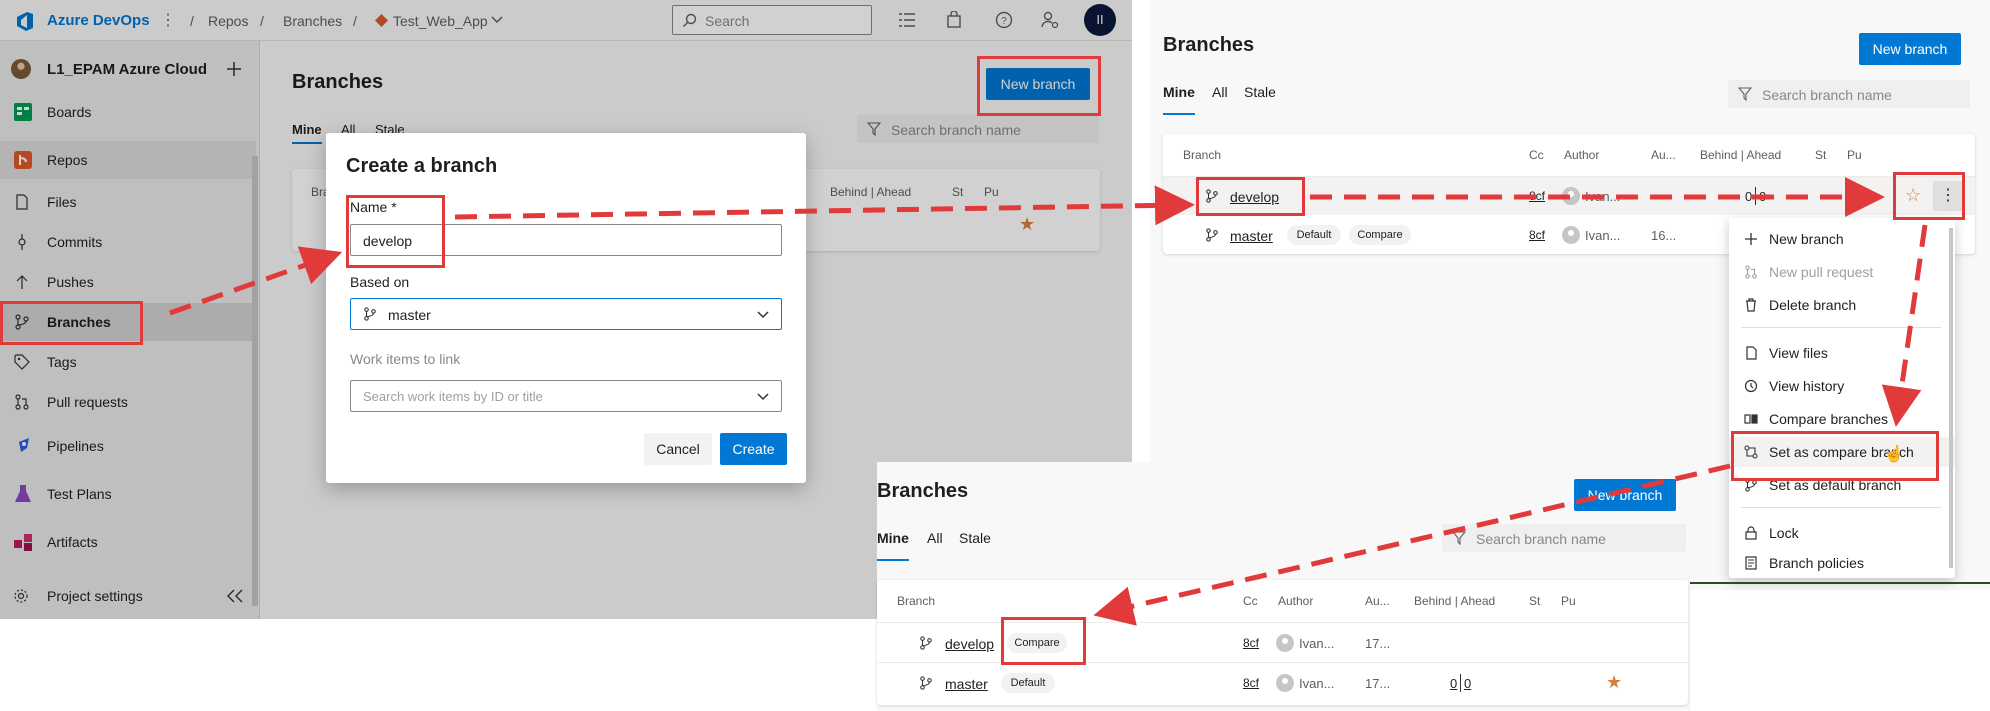  Describe the element at coordinates (422, 166) in the screenshot. I see `dialog-title: Create a branch` at that location.